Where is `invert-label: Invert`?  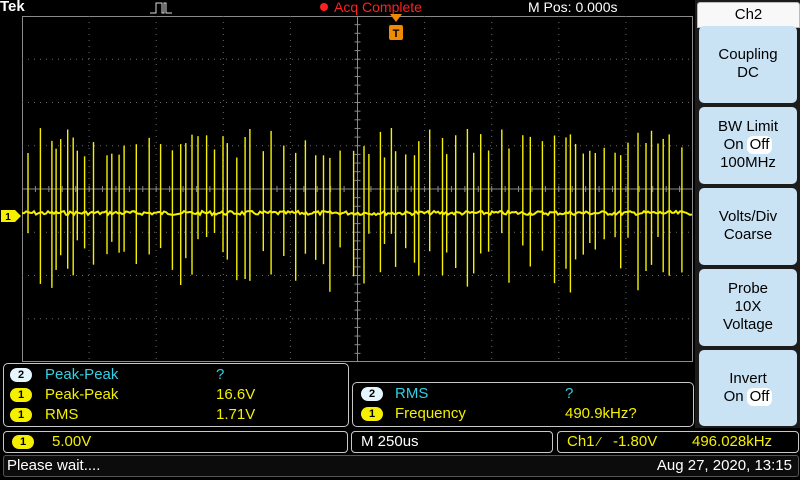
invert-label: Invert is located at coordinates (748, 378).